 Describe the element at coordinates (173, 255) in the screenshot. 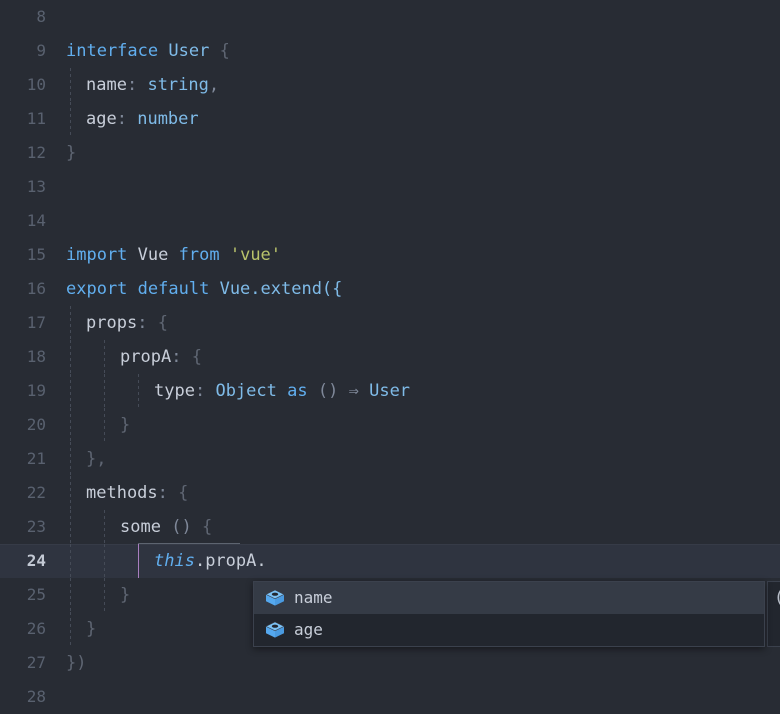

I see `line-content: import Vue from 'vue'` at that location.